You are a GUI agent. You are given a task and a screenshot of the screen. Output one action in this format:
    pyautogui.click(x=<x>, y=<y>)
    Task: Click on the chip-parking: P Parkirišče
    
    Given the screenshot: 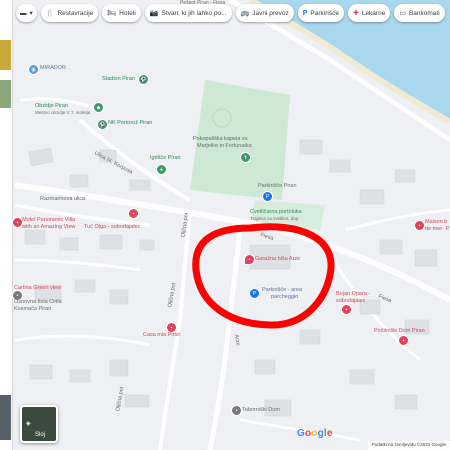 What is the action you would take?
    pyautogui.click(x=320, y=13)
    